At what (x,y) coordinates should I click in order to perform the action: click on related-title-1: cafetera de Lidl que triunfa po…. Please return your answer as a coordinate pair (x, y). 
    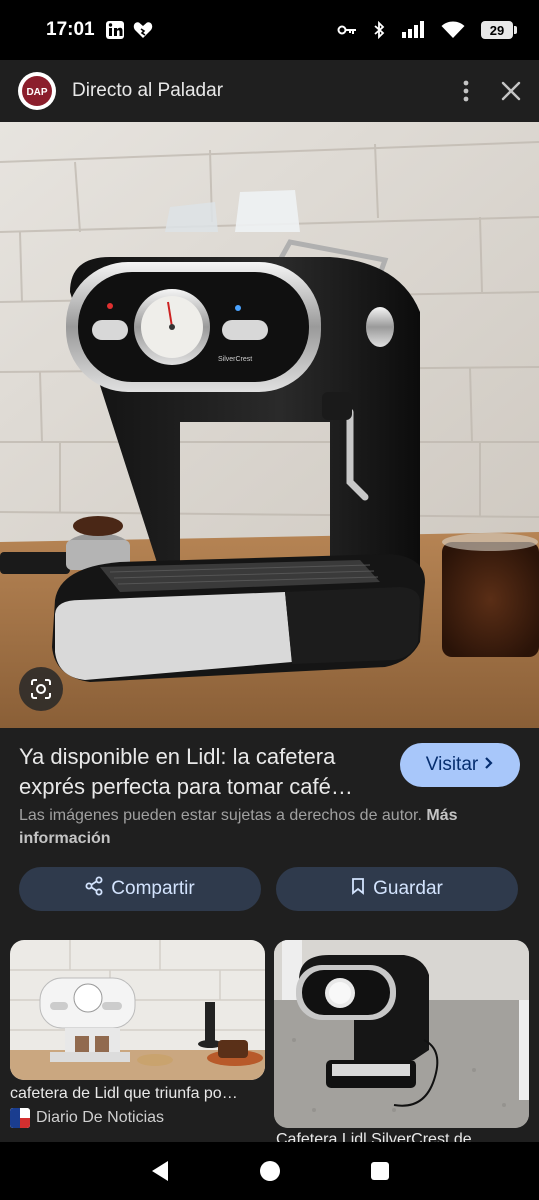
    Looking at the image, I should click on (137, 1094).